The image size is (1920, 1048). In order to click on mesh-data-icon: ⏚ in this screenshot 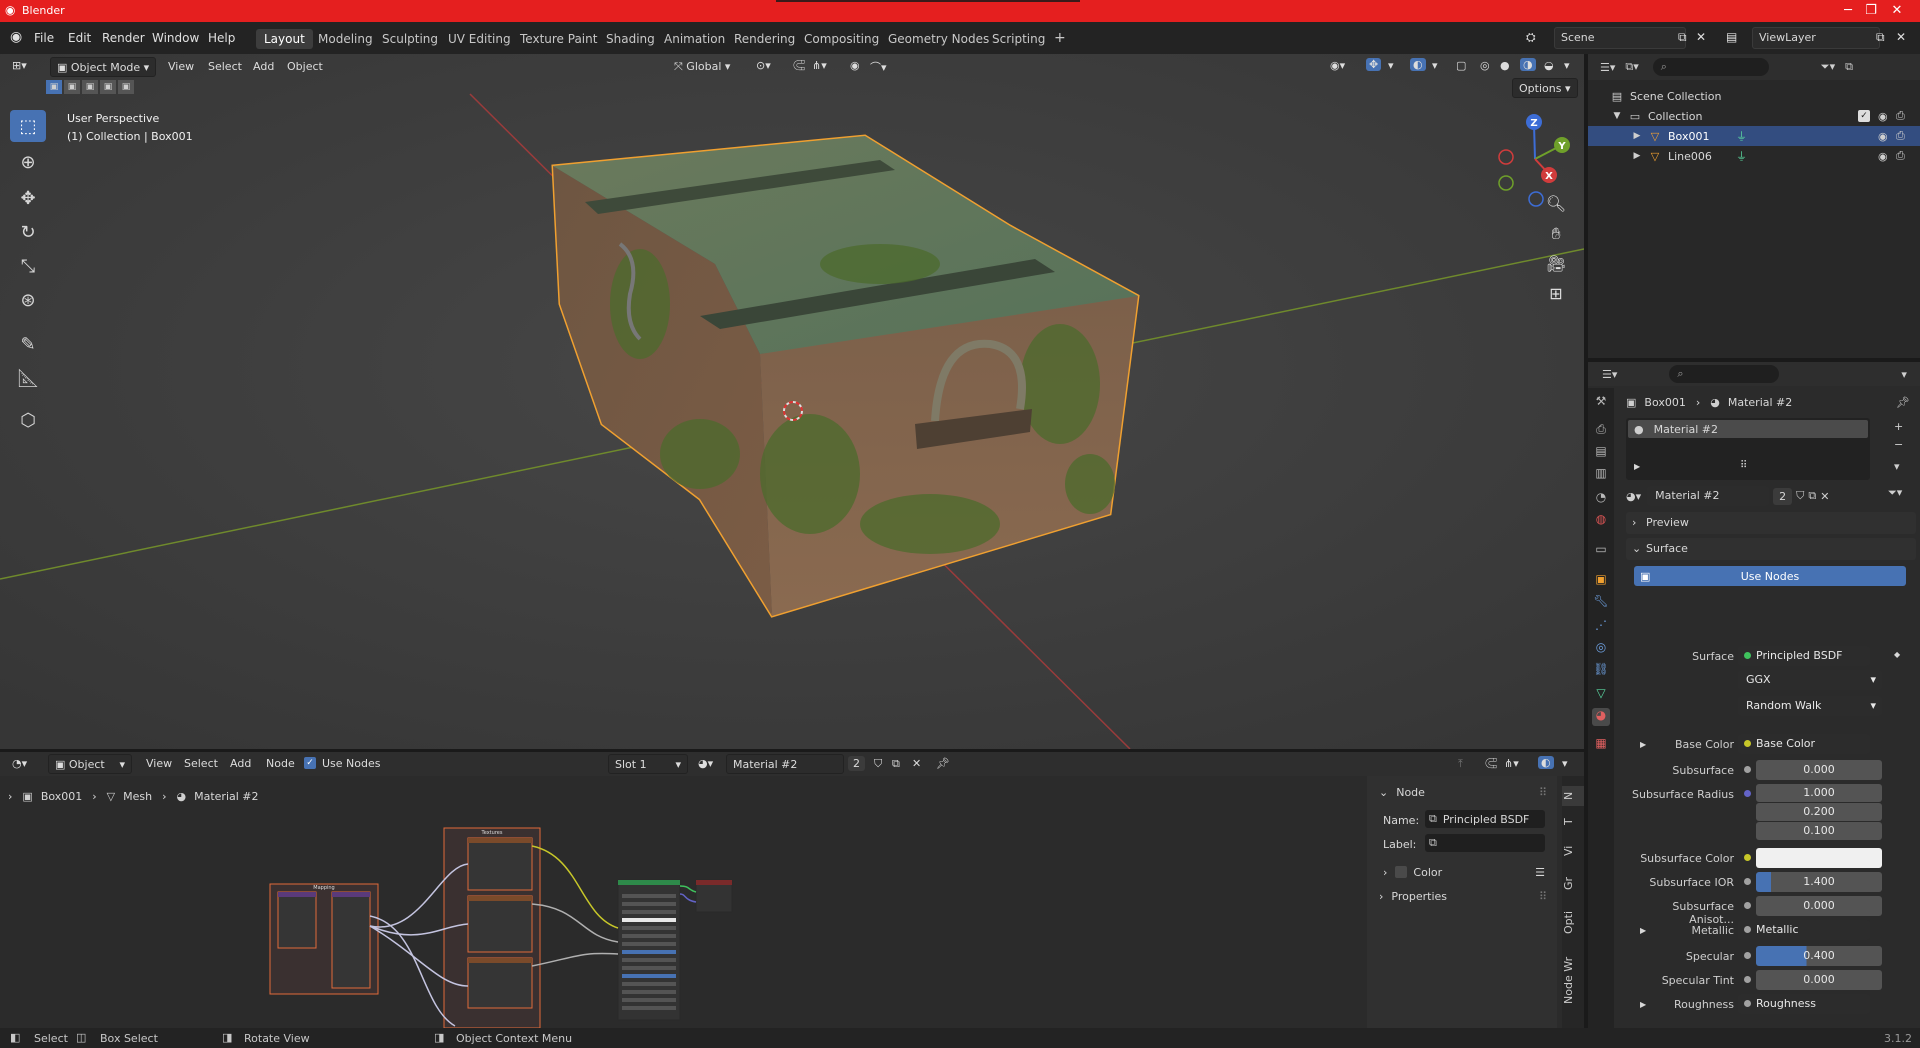, I will do `click(1741, 136)`.